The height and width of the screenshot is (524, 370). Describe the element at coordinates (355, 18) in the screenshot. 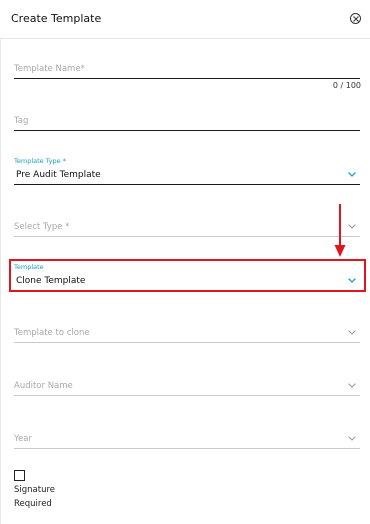

I see `close-icon` at that location.